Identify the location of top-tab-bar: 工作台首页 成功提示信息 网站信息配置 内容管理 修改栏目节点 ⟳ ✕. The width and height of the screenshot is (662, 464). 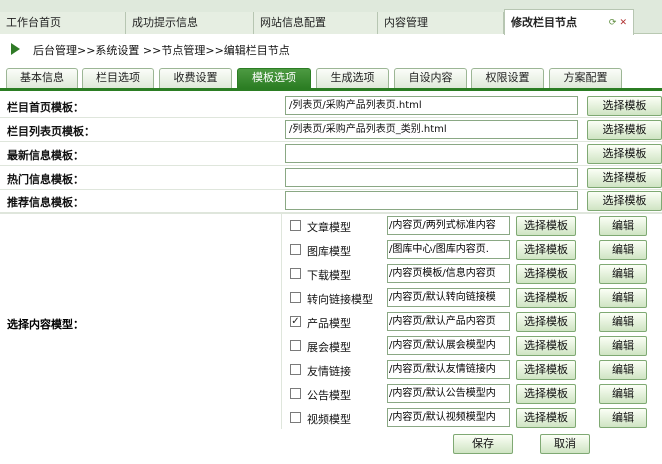
(331, 17).